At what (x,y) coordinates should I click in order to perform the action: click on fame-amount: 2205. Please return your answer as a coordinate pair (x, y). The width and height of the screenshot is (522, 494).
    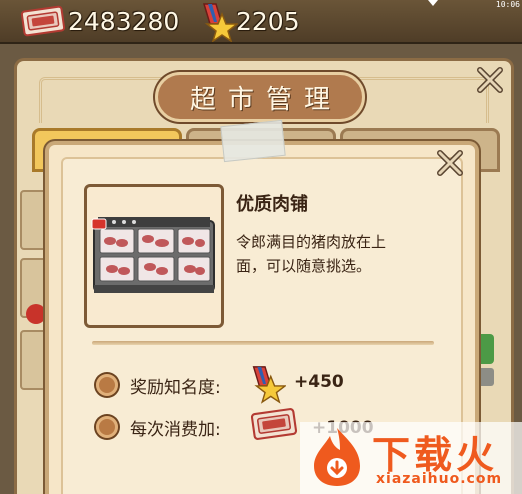
    Looking at the image, I should click on (268, 21).